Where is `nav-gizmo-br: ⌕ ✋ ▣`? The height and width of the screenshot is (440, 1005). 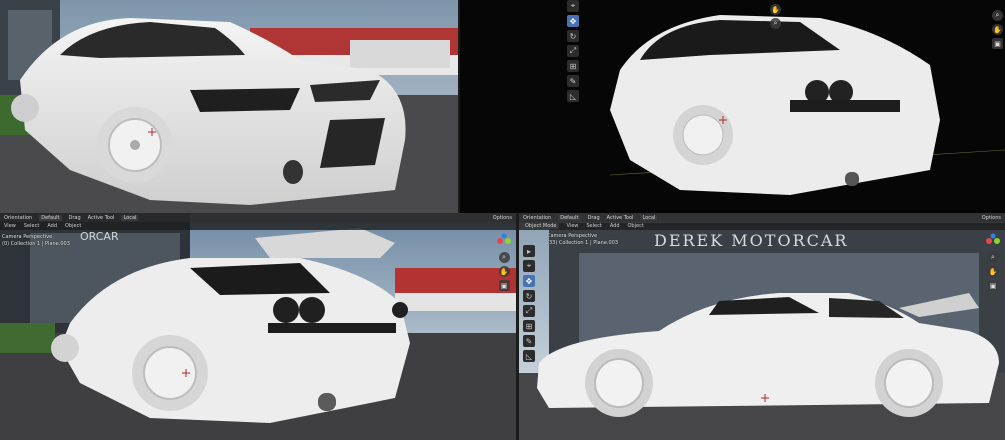 nav-gizmo-br: ⌕ ✋ ▣ is located at coordinates (993, 262).